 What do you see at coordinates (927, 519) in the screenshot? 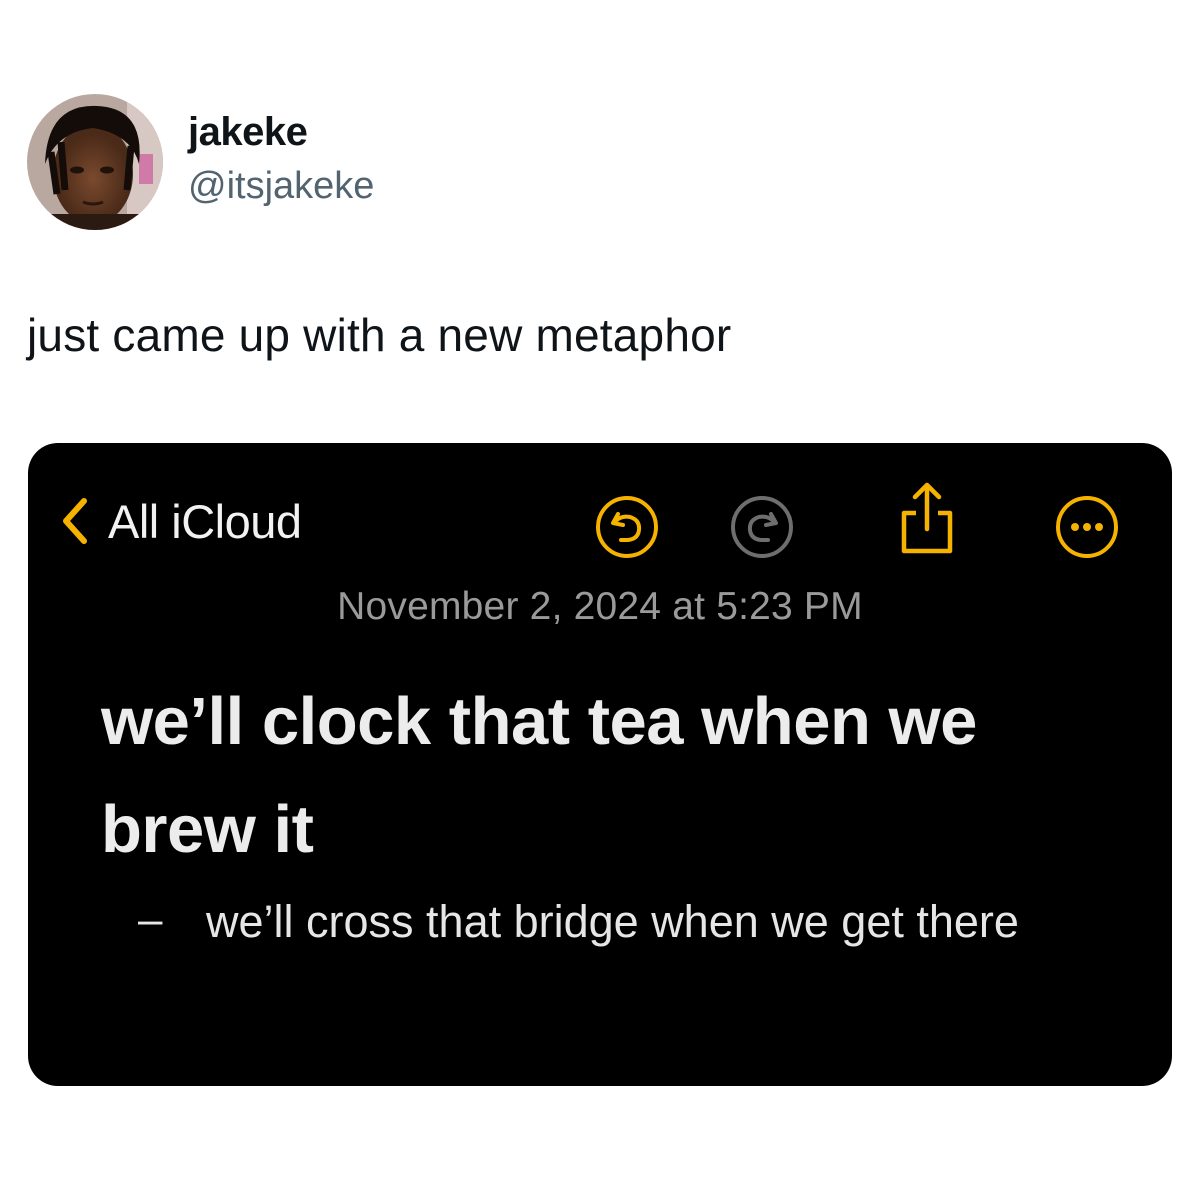
I see `share-icon` at bounding box center [927, 519].